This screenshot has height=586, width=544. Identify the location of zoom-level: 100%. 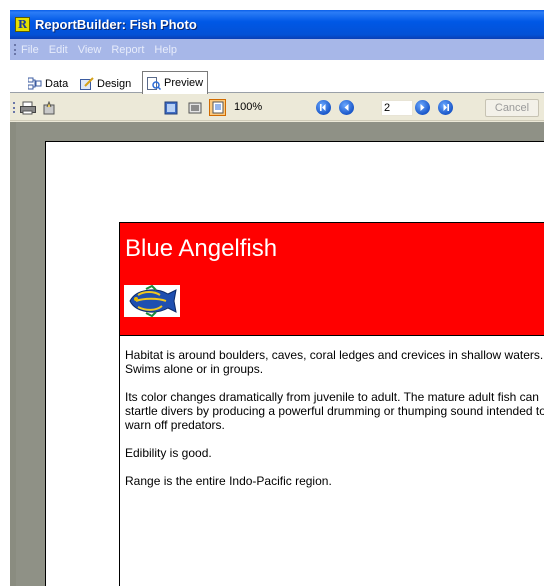
(248, 107).